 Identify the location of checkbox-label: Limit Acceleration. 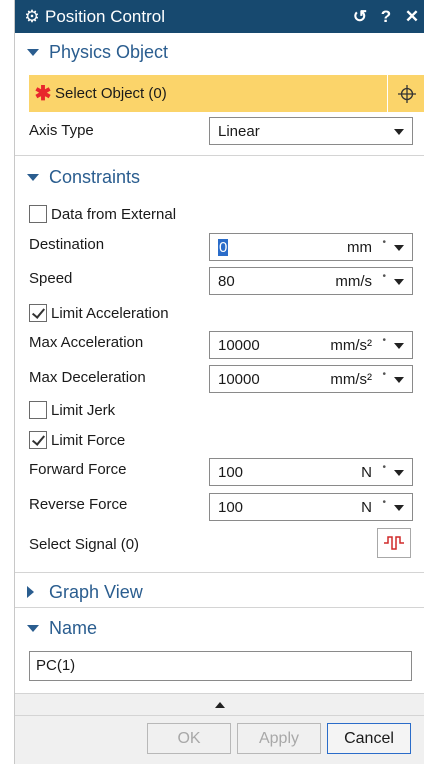
(110, 313).